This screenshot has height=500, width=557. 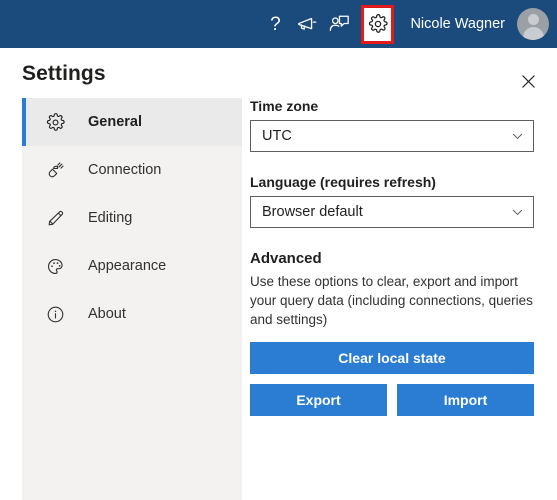 I want to click on sidebar-item-general: General, so click(x=132, y=122).